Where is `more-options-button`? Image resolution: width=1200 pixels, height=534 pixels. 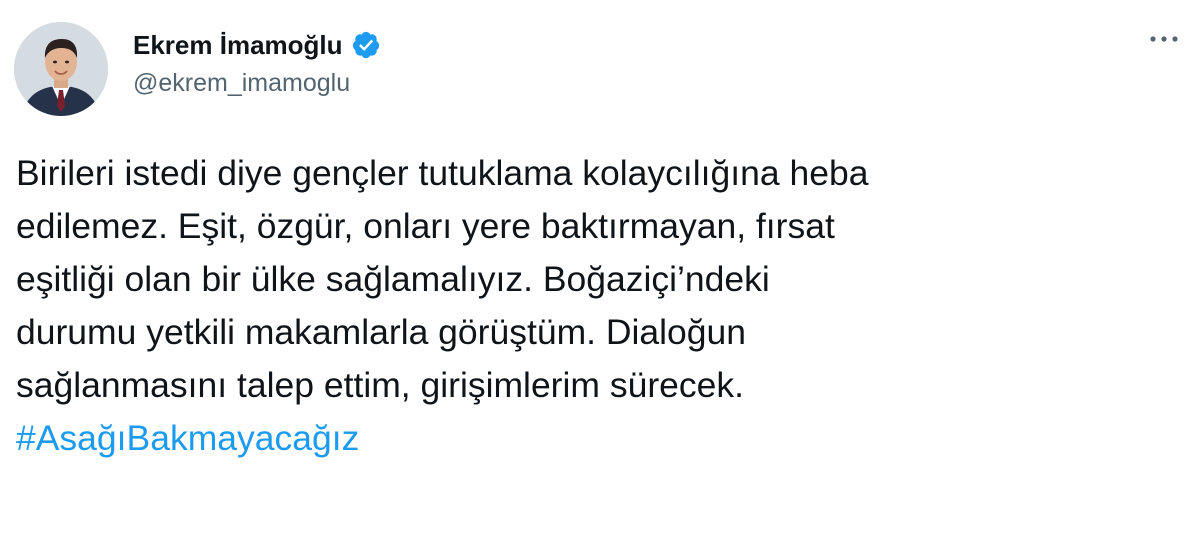 more-options-button is located at coordinates (1164, 39).